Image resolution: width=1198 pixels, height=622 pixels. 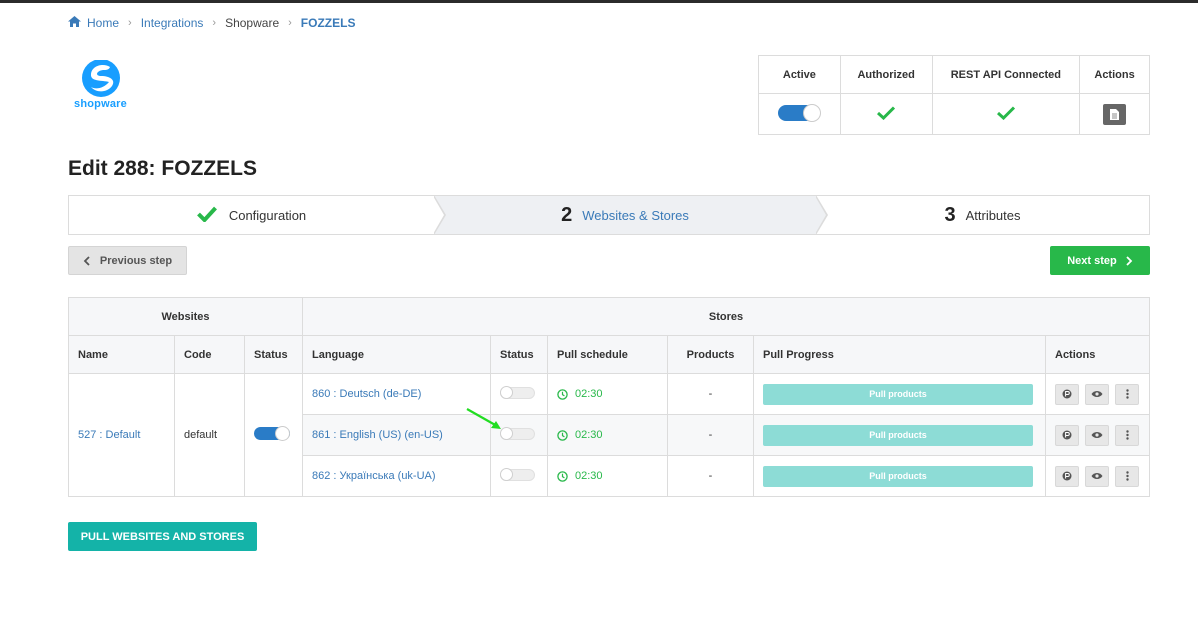 I want to click on page-title: Edit 288: FOZZELS, so click(x=163, y=168).